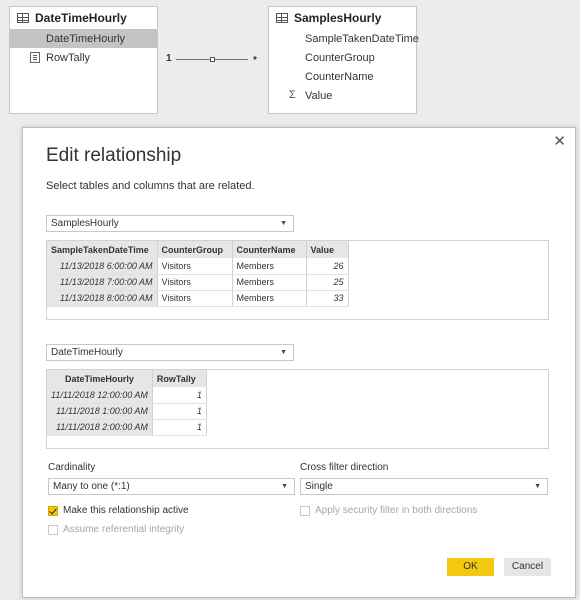  Describe the element at coordinates (292, 95) in the screenshot. I see `sigma-icon: Σ` at that location.